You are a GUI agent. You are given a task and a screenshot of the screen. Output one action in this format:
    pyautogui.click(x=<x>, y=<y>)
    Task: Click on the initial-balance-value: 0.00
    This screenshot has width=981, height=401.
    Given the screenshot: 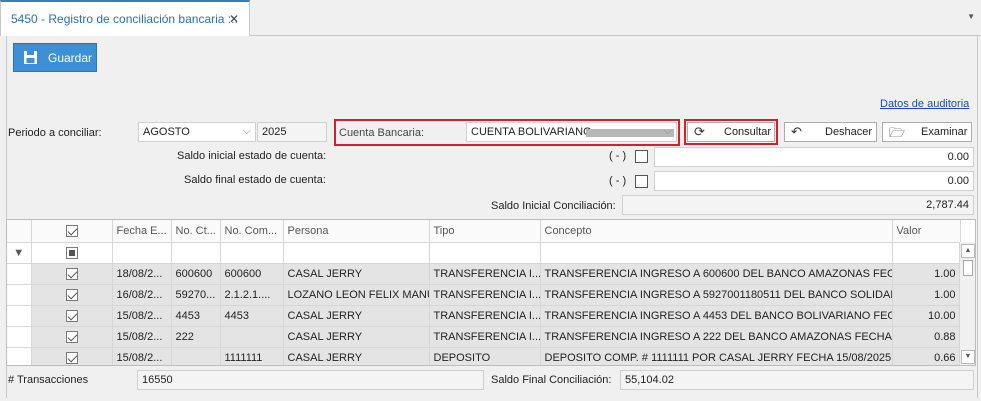 What is the action you would take?
    pyautogui.click(x=958, y=157)
    